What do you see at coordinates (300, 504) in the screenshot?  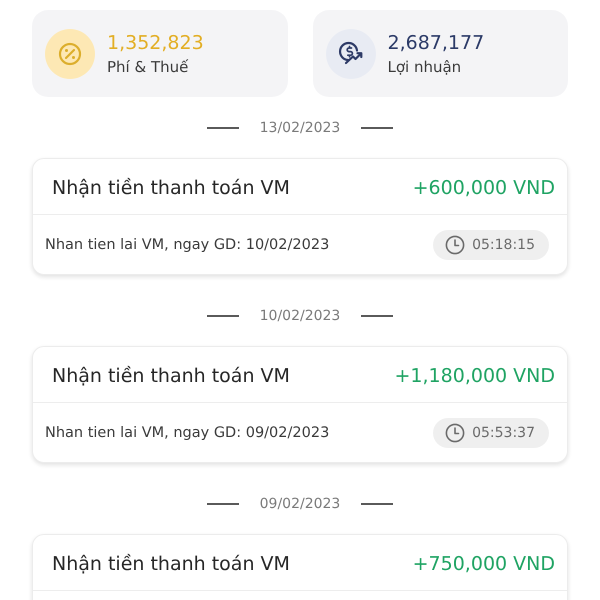 I see `date-heading: 09/02/2023` at bounding box center [300, 504].